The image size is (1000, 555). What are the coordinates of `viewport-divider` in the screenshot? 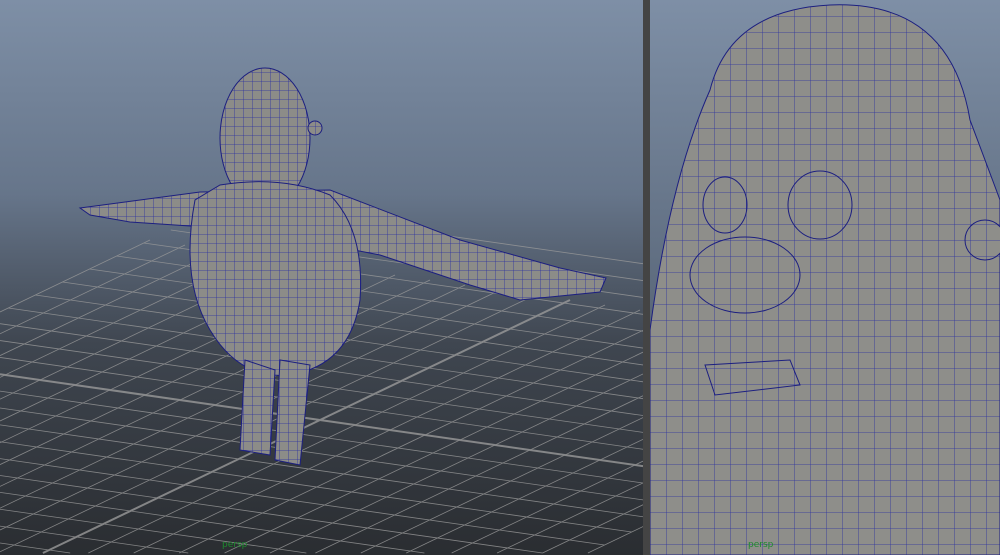 It's located at (646, 277).